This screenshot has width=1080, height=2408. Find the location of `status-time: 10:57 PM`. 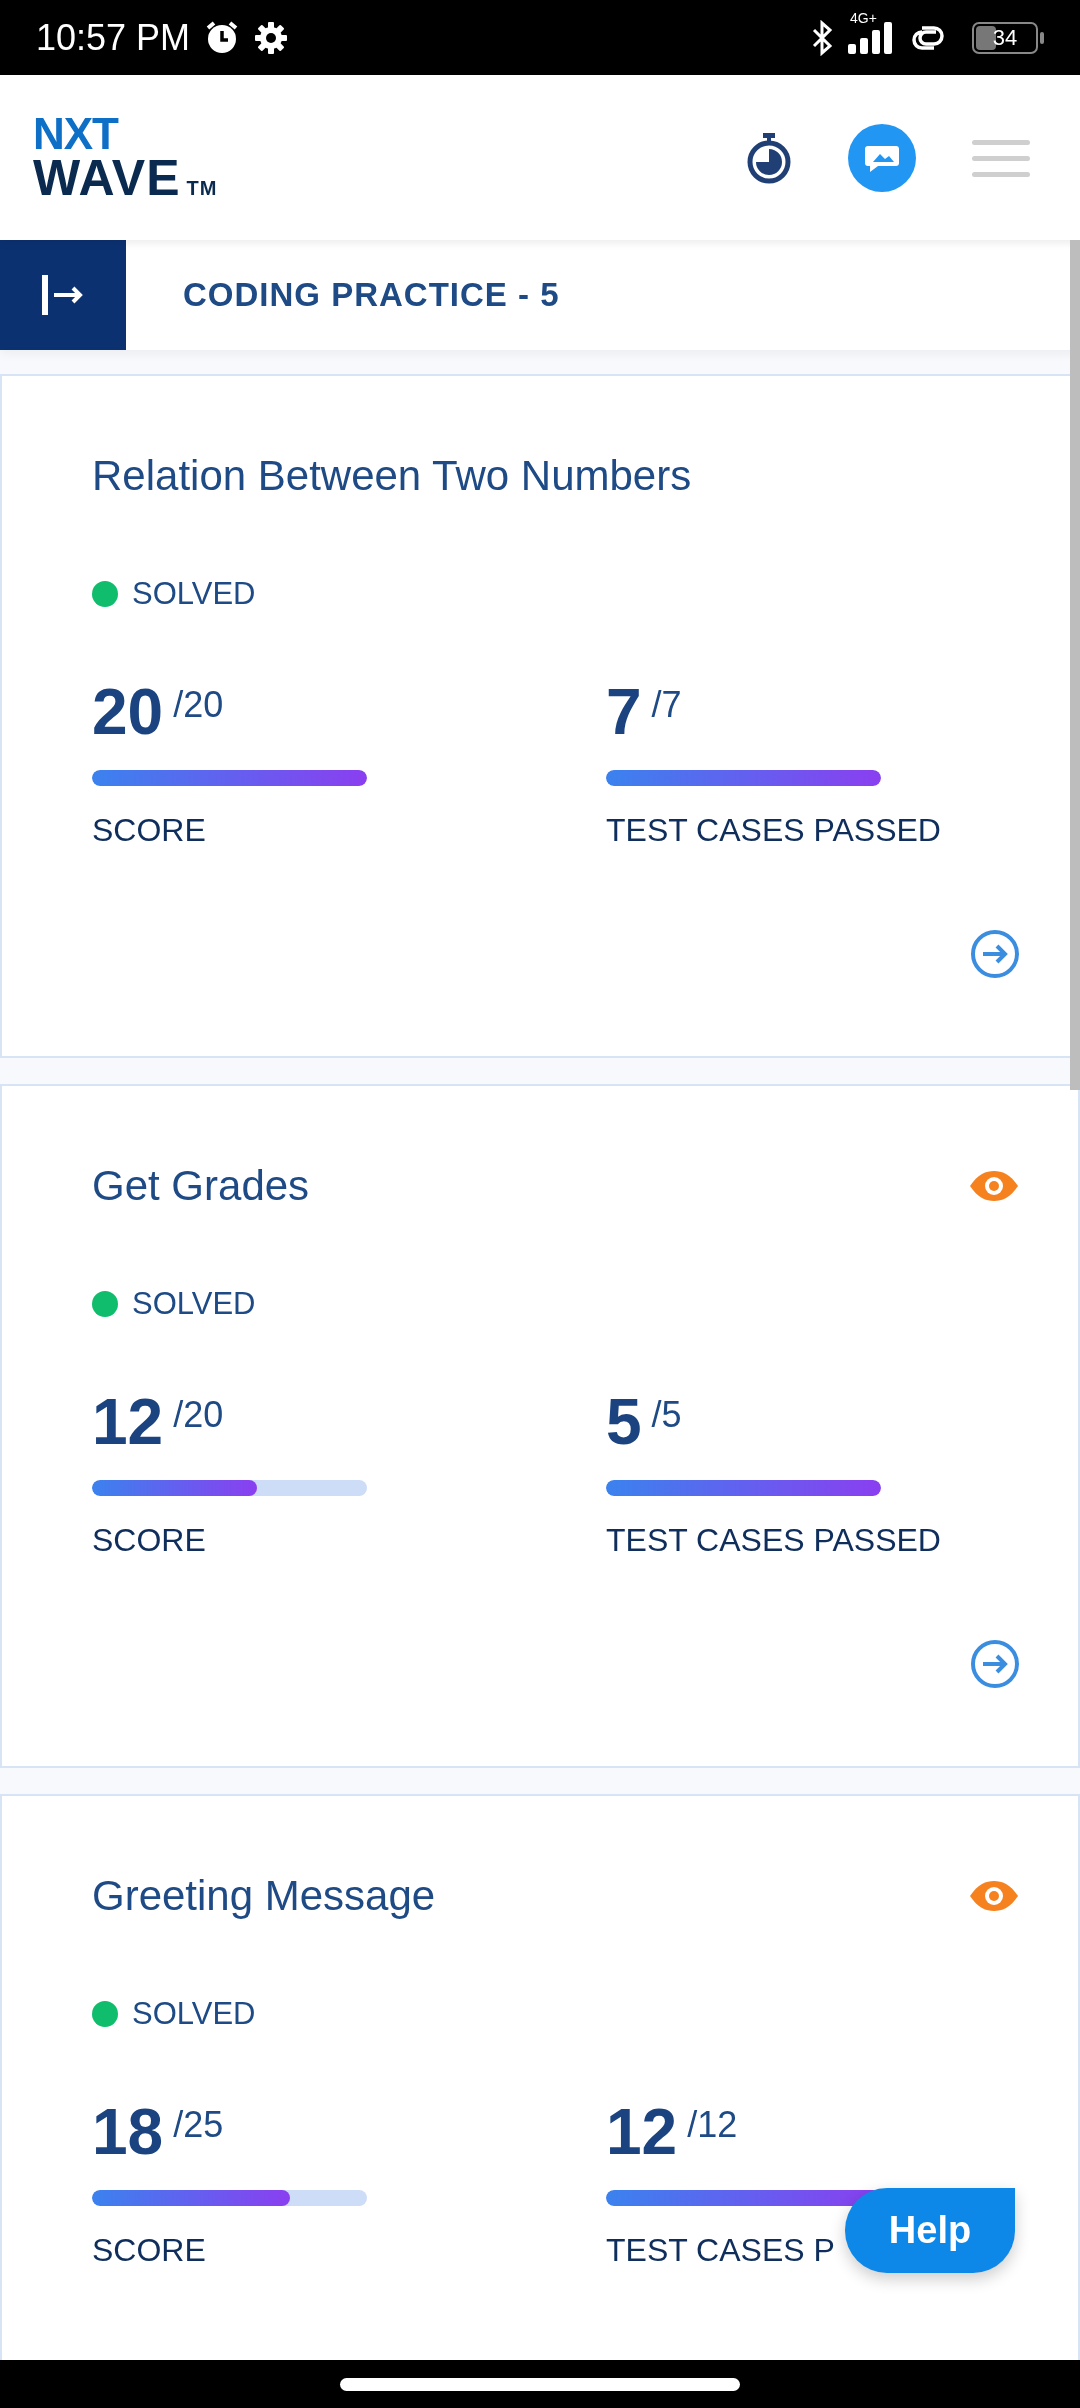

status-time: 10:57 PM is located at coordinates (113, 37).